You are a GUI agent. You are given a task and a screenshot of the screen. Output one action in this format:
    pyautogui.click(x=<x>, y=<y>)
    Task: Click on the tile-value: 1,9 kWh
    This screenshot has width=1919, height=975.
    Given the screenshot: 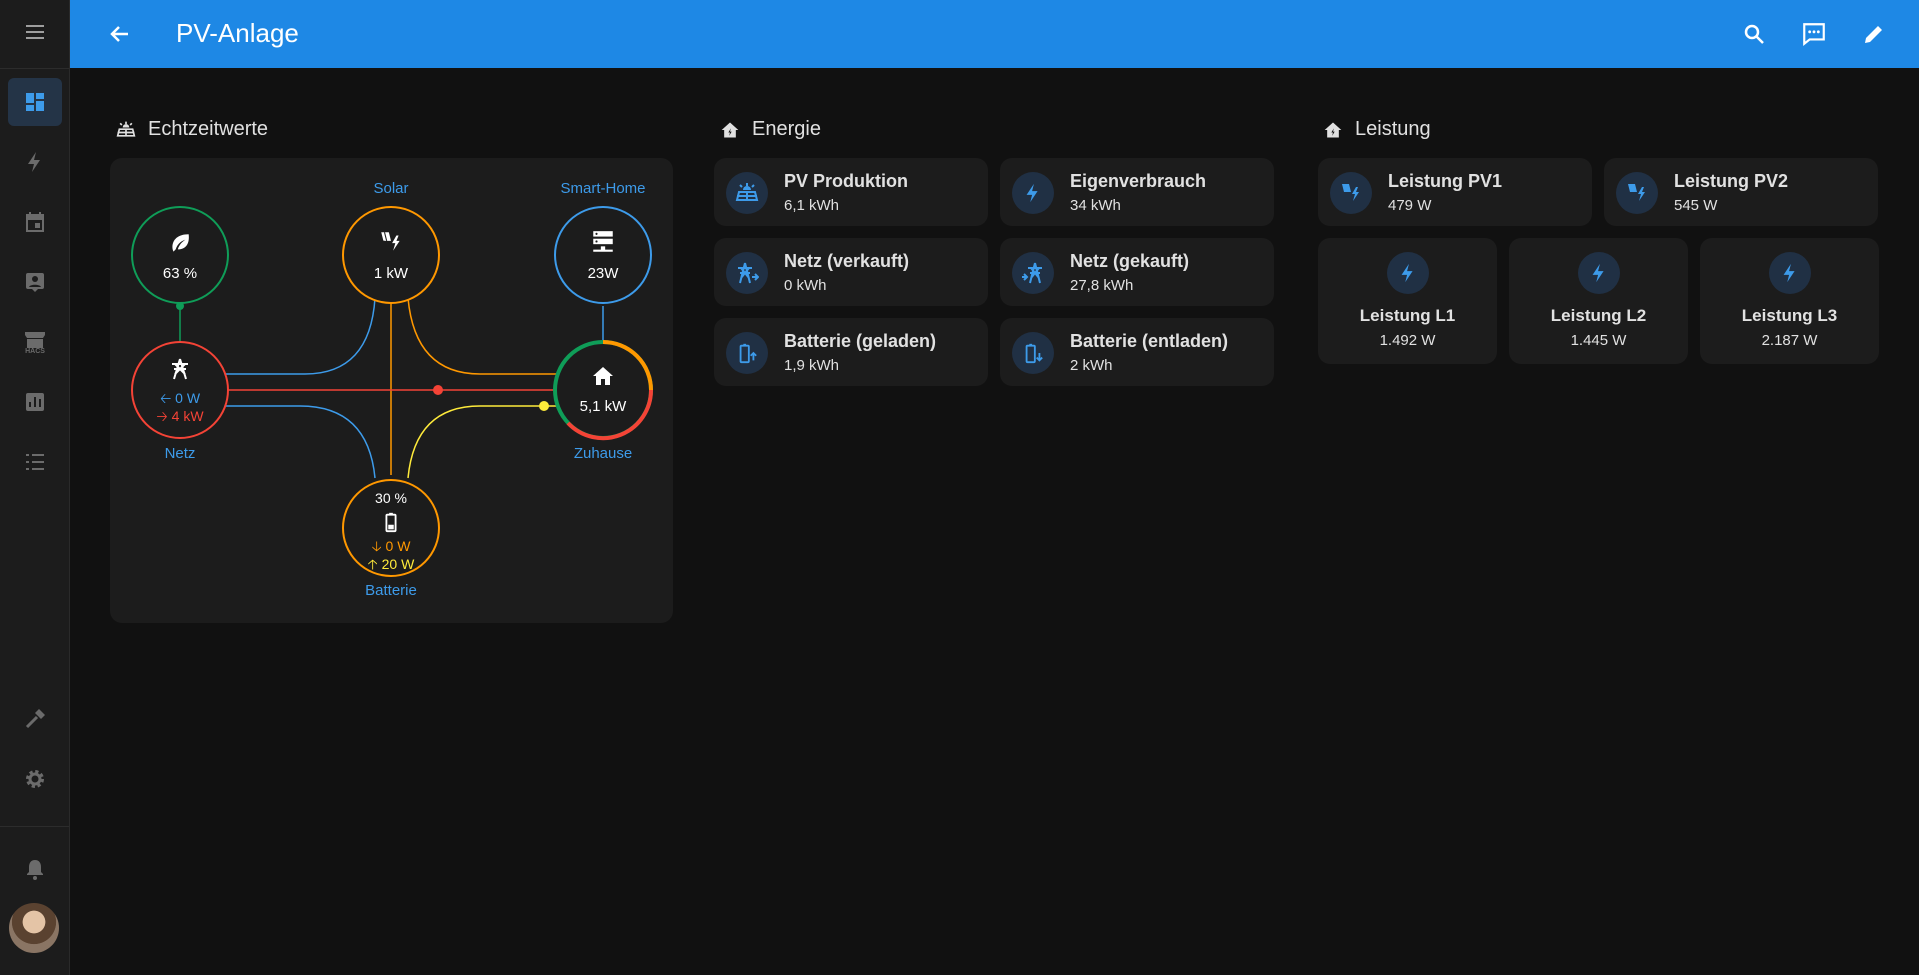 What is the action you would take?
    pyautogui.click(x=812, y=365)
    